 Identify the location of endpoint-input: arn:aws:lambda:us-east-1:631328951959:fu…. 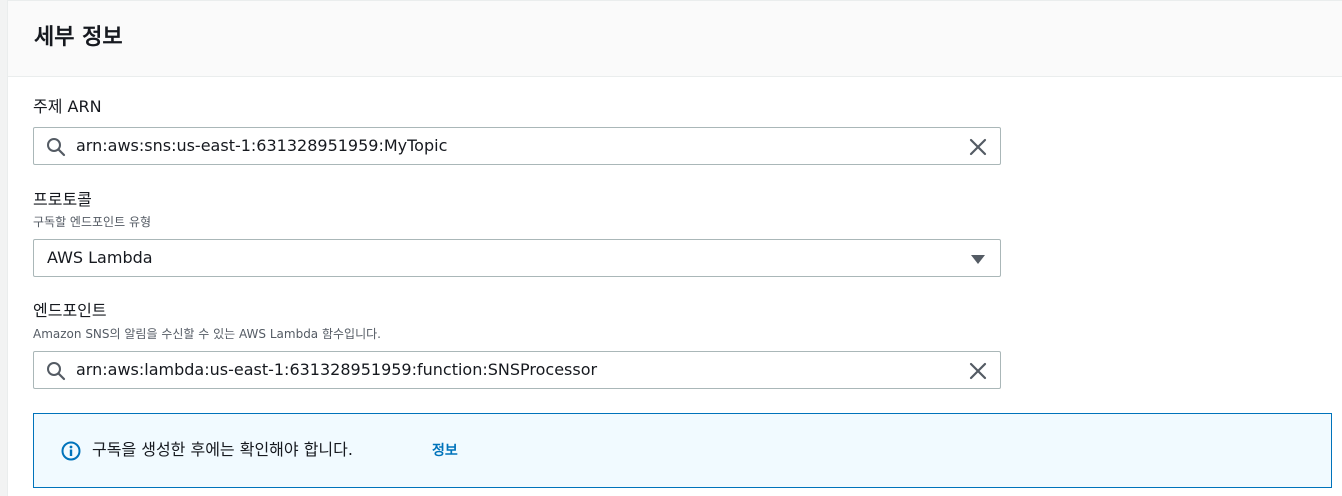
(517, 370).